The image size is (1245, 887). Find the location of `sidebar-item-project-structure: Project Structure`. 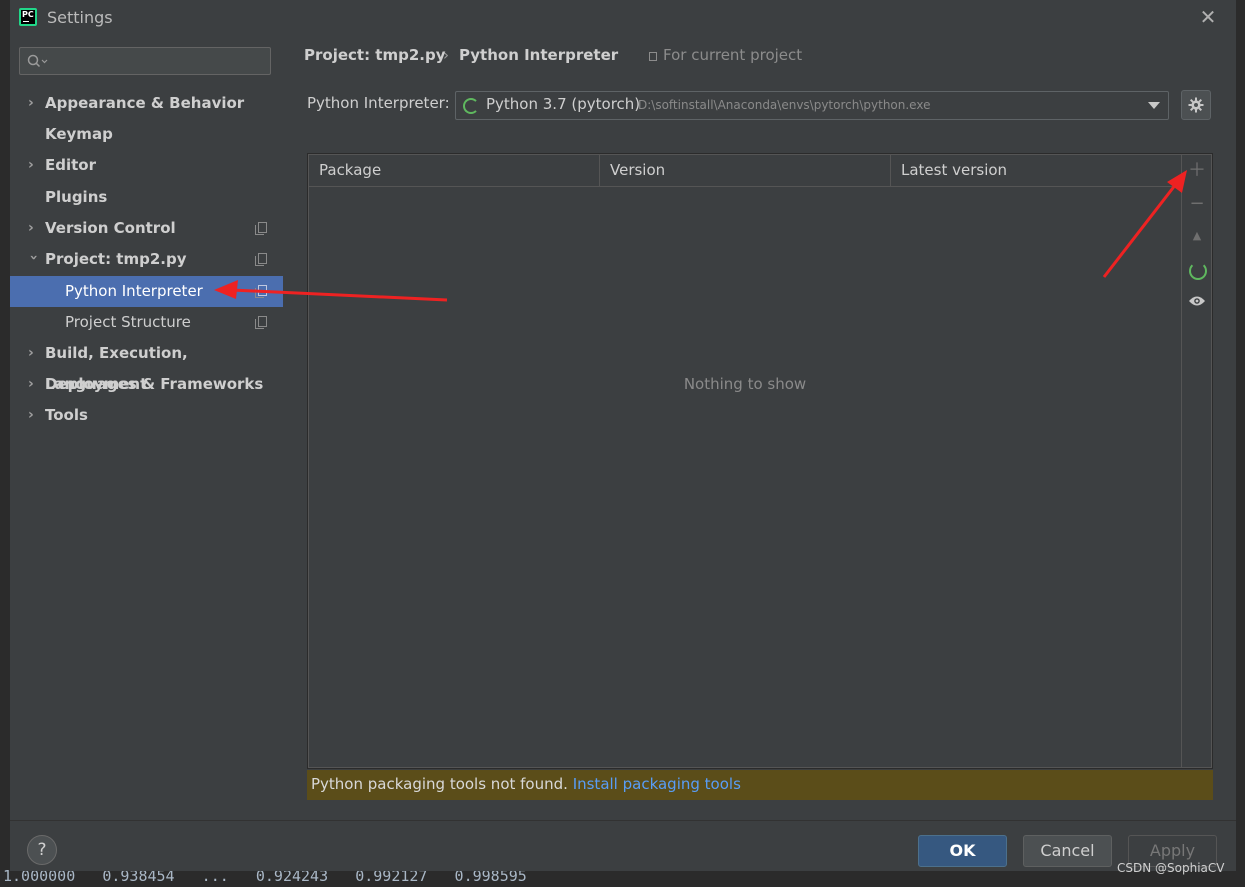

sidebar-item-project-structure: Project Structure is located at coordinates (146, 322).